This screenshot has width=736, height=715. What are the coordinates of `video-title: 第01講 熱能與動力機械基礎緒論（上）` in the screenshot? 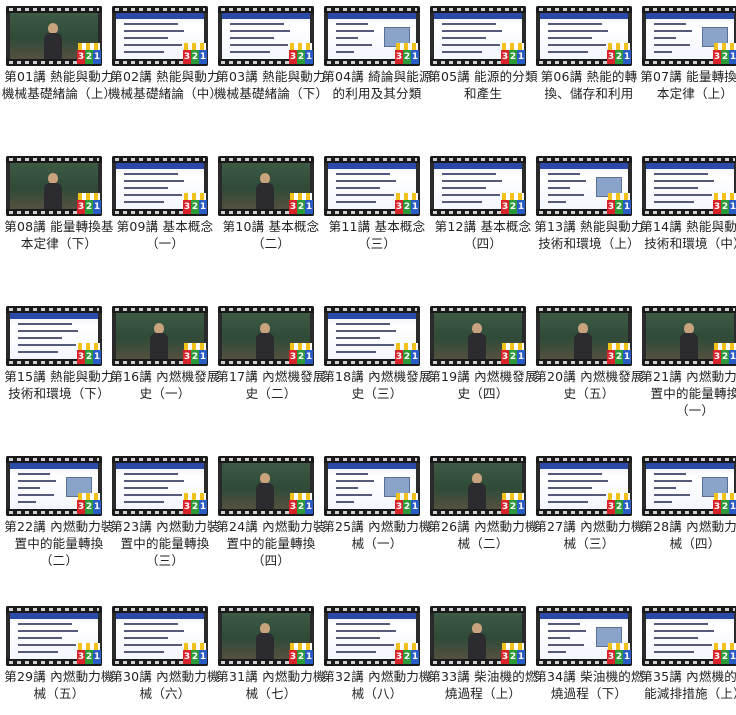 It's located at (59, 85).